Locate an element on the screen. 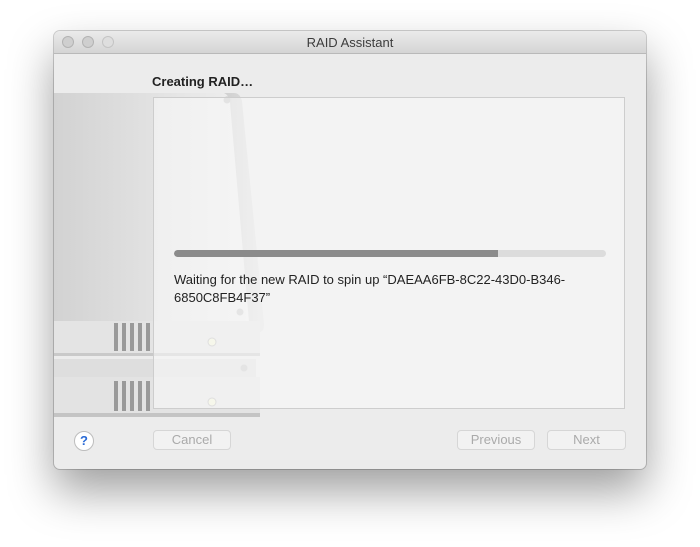 The height and width of the screenshot is (547, 700). progress-bar-fill is located at coordinates (336, 253).